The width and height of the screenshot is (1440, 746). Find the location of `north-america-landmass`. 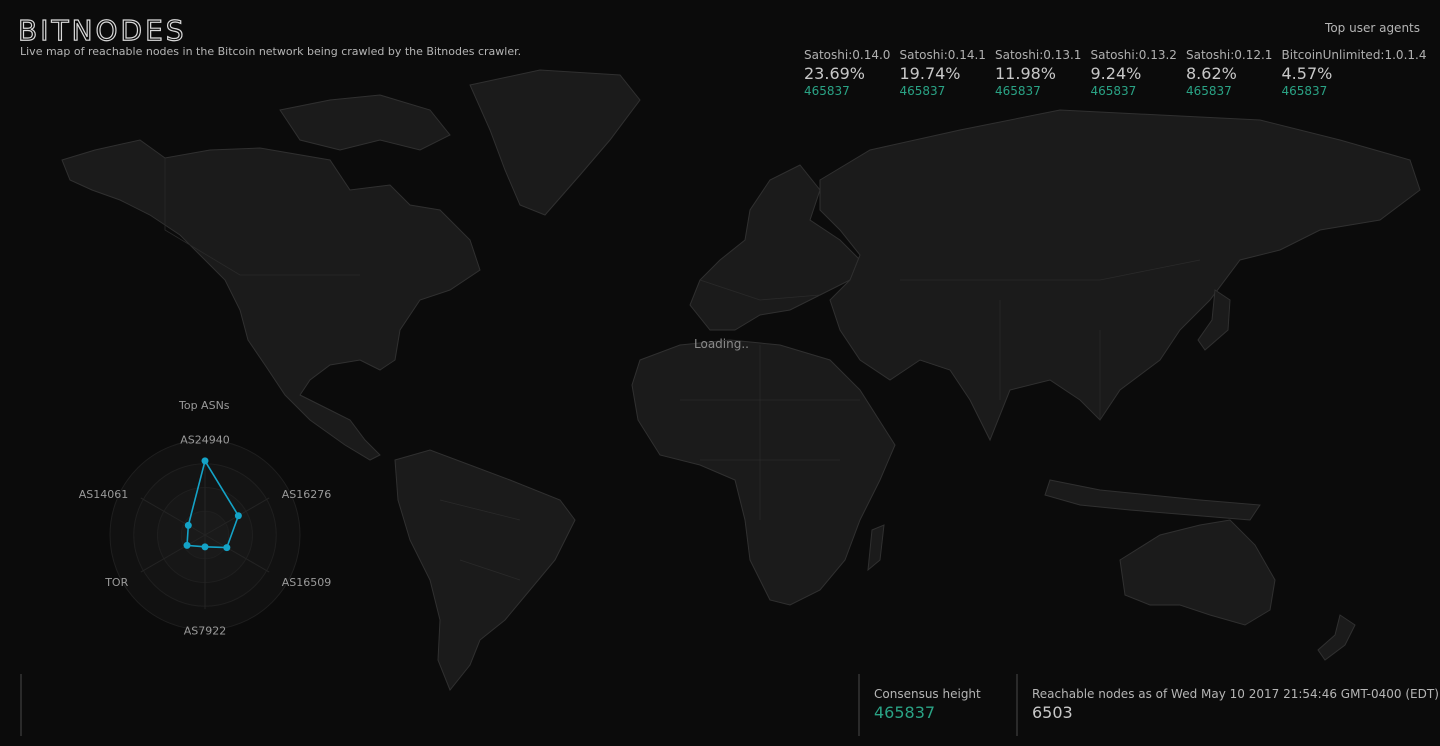

north-america-landmass is located at coordinates (271, 300).